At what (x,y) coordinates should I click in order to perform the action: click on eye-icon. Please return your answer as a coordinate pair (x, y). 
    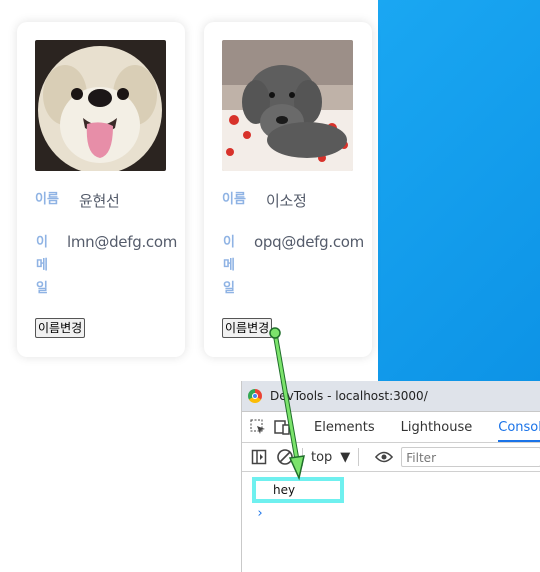
    Looking at the image, I should click on (384, 457).